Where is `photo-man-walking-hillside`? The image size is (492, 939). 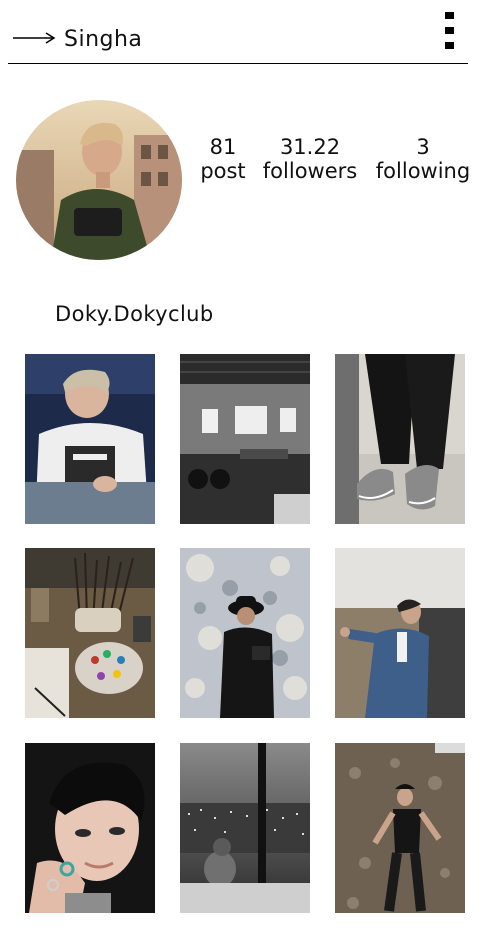
photo-man-walking-hillside is located at coordinates (400, 828).